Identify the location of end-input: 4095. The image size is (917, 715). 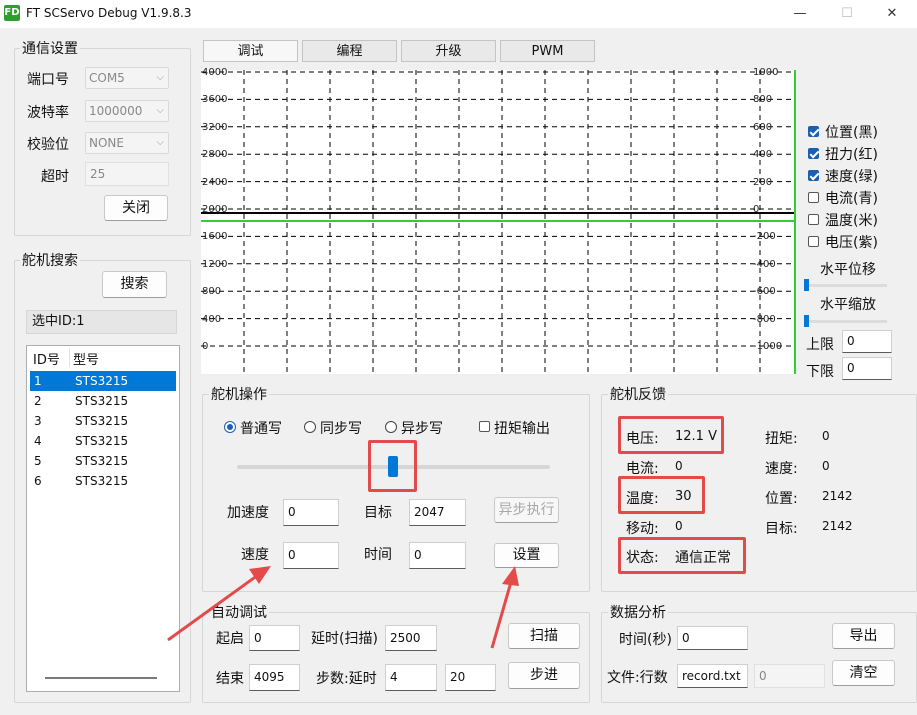
(274, 677).